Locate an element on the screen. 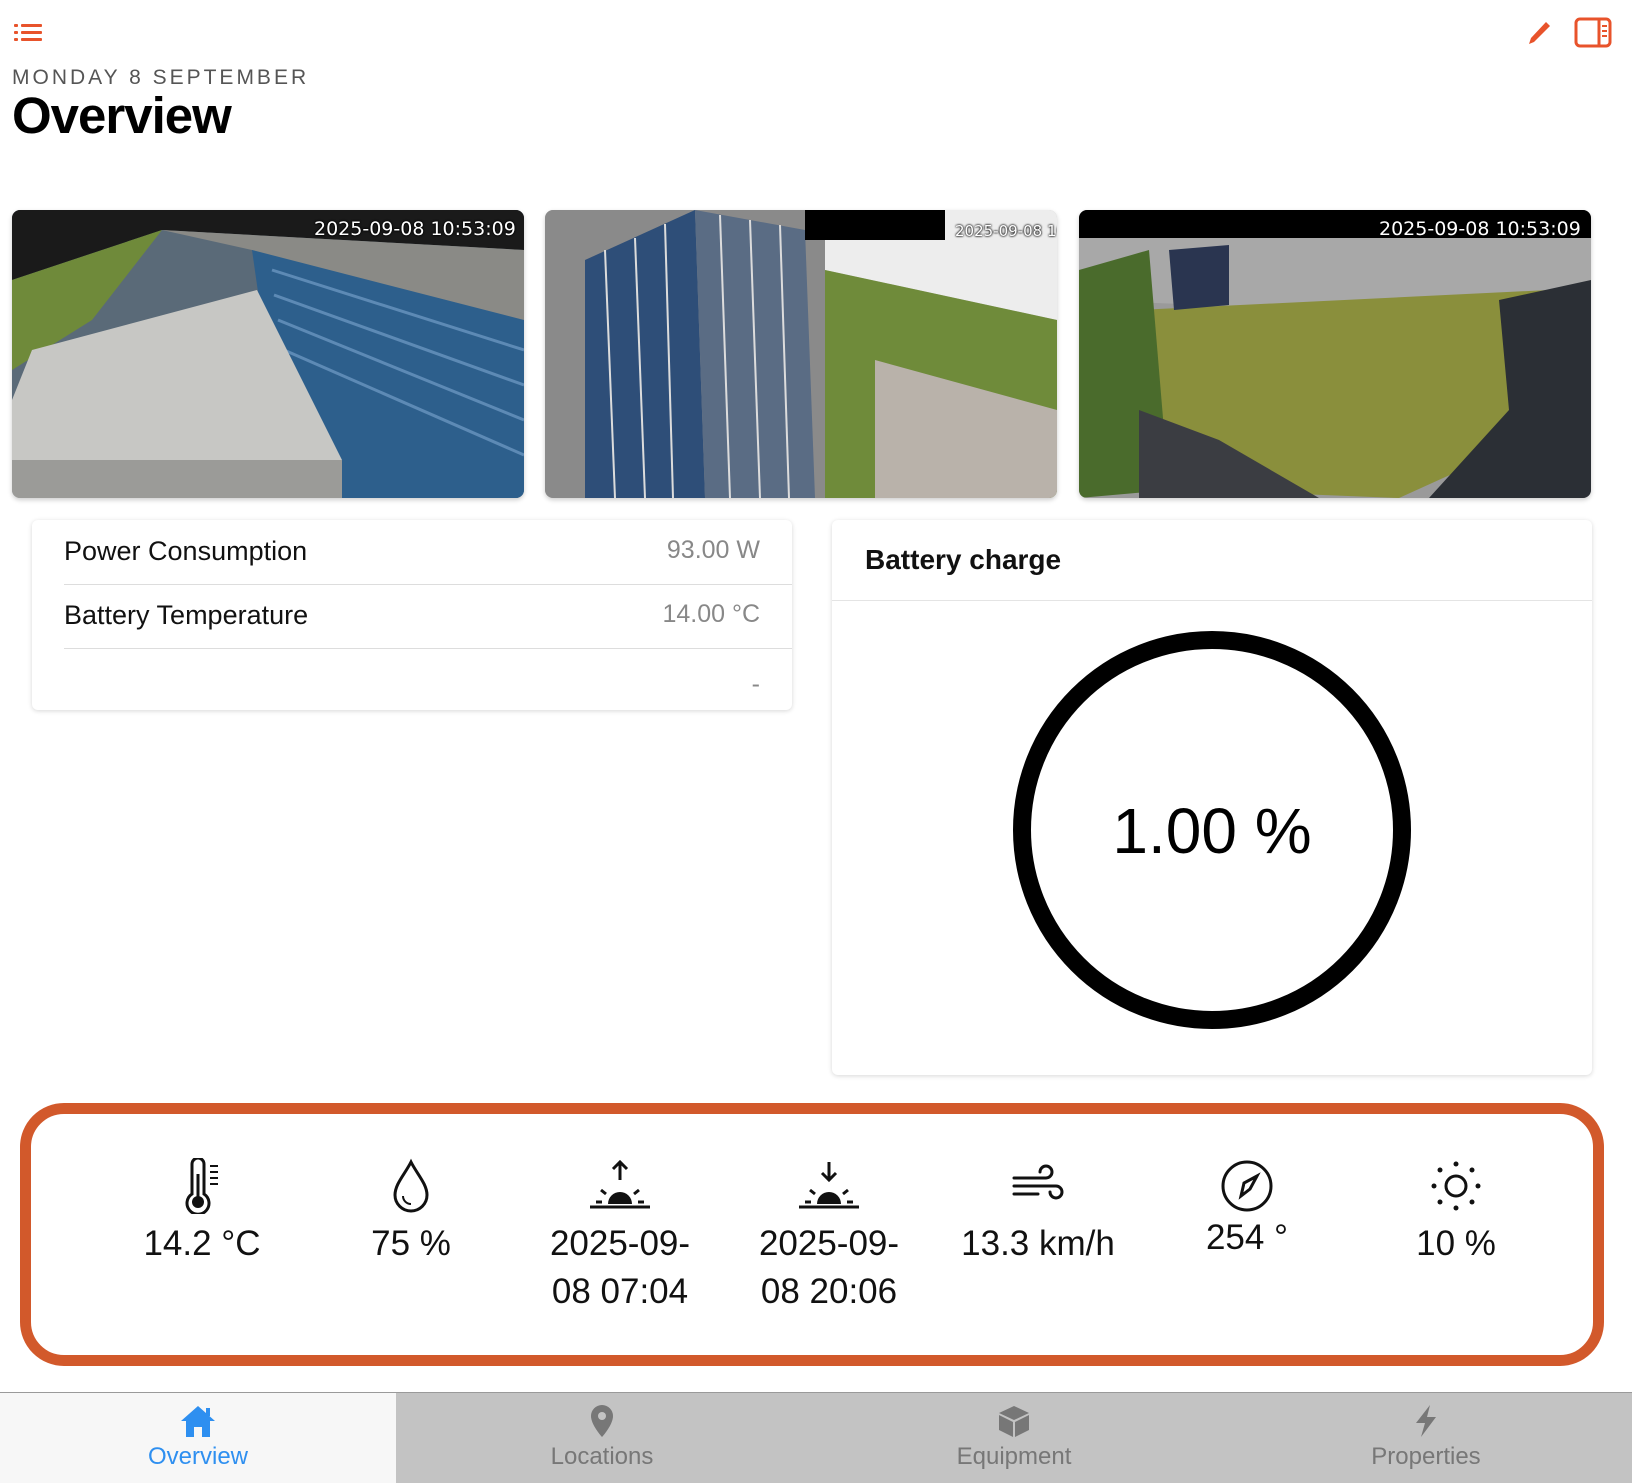  box-icon is located at coordinates (1014, 1421).